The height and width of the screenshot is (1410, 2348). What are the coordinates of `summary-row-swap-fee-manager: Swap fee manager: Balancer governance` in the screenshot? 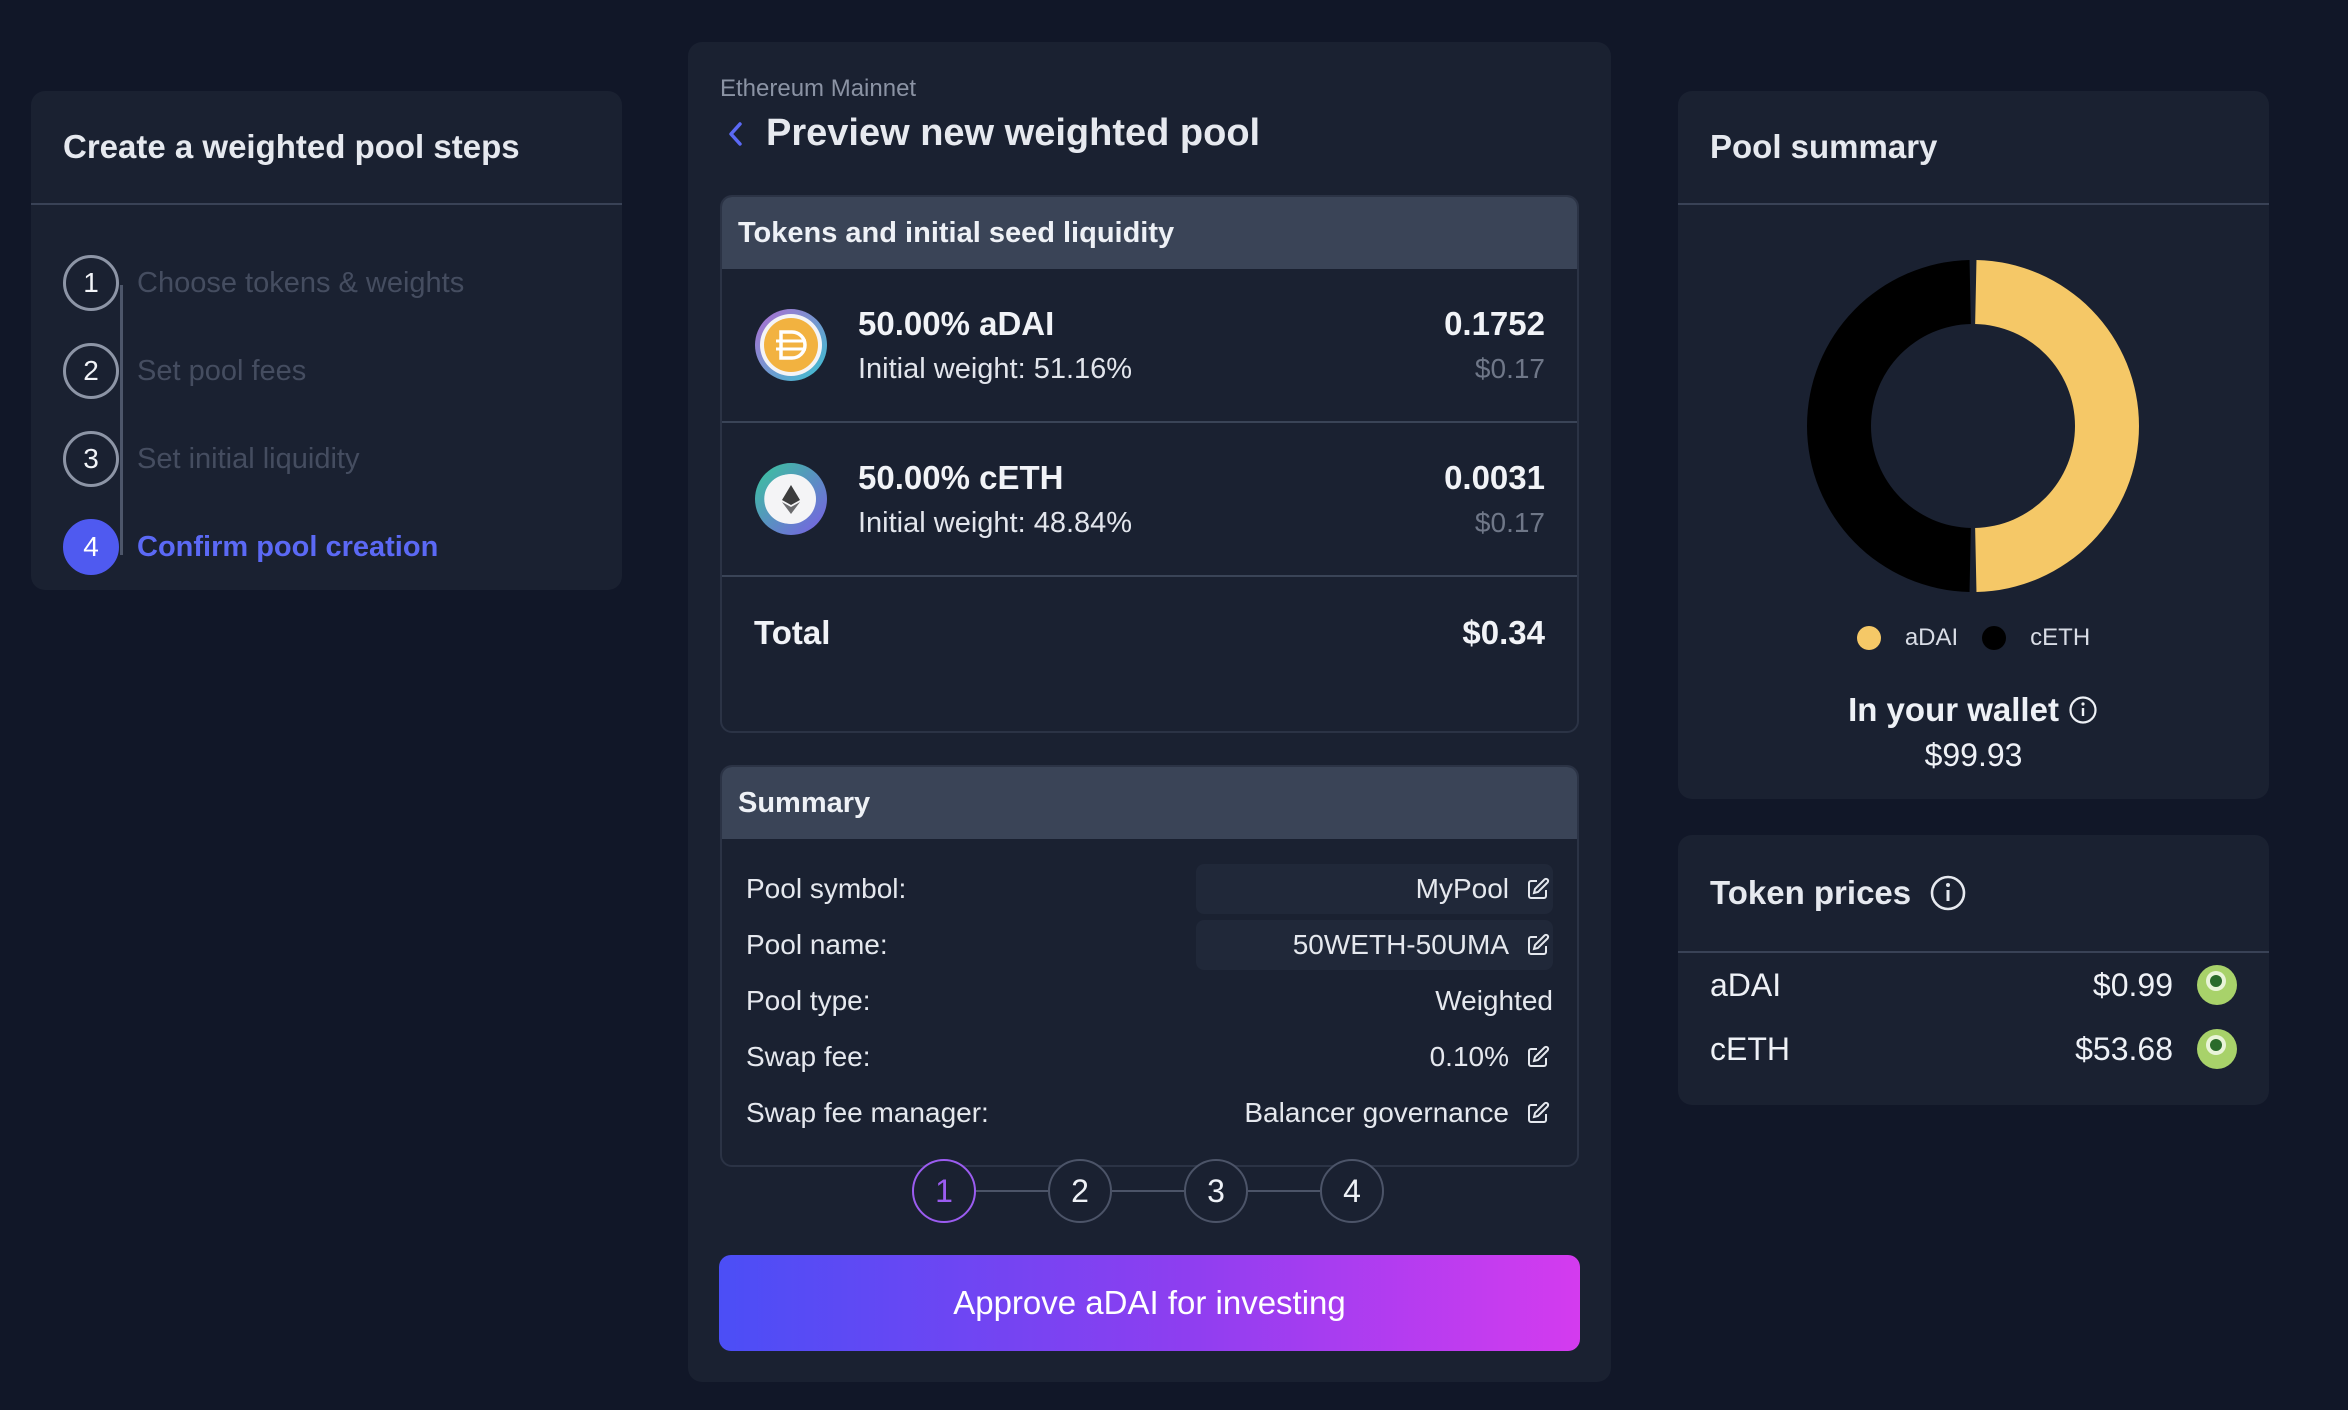 It's located at (1149, 1113).